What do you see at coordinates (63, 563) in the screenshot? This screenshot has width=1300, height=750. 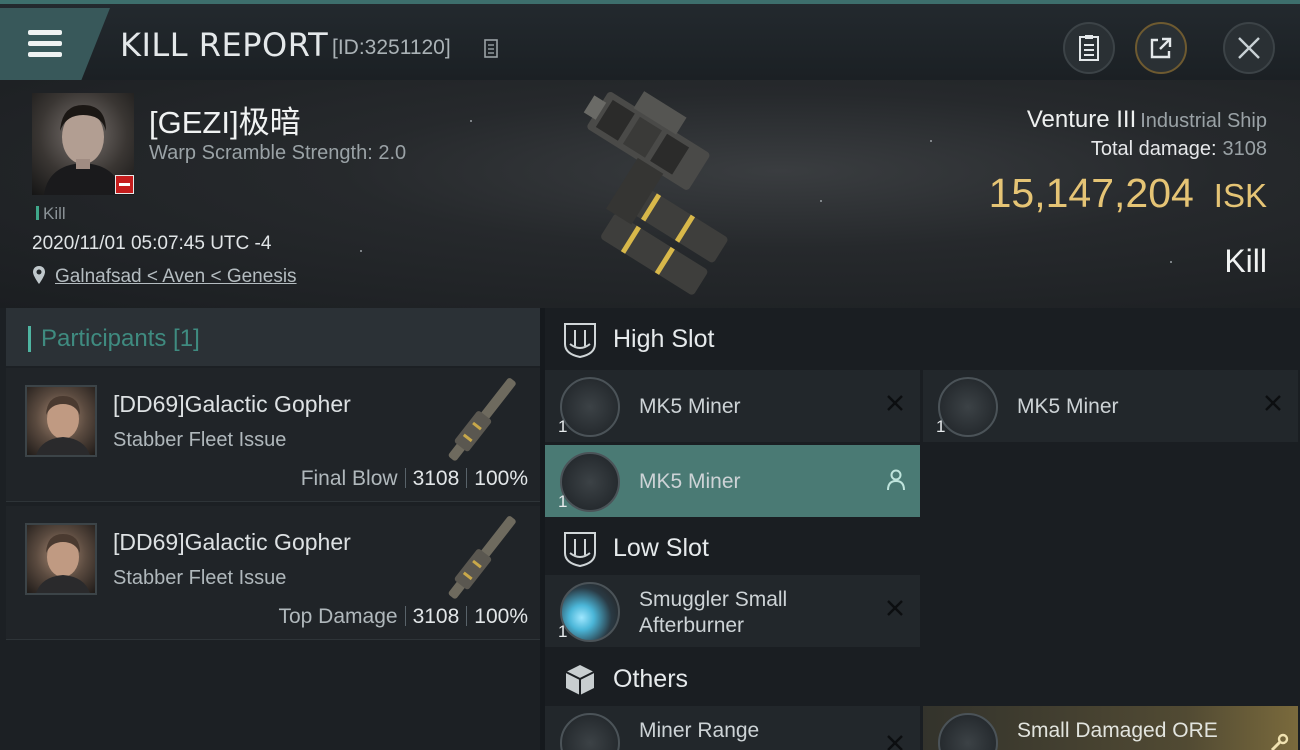 I see `participant-portrait-image` at bounding box center [63, 563].